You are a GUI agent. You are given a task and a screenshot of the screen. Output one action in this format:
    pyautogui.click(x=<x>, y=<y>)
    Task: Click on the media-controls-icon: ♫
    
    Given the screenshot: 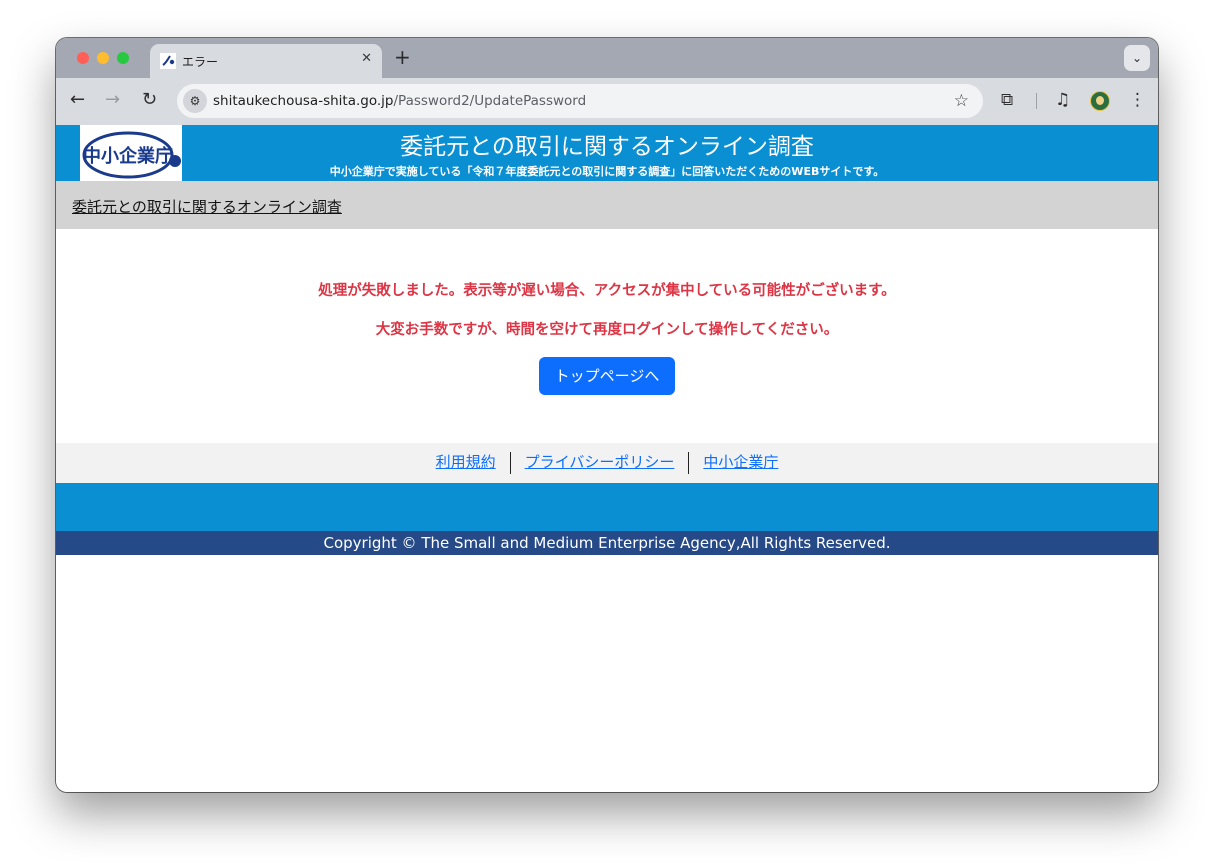 What is the action you would take?
    pyautogui.click(x=1062, y=100)
    